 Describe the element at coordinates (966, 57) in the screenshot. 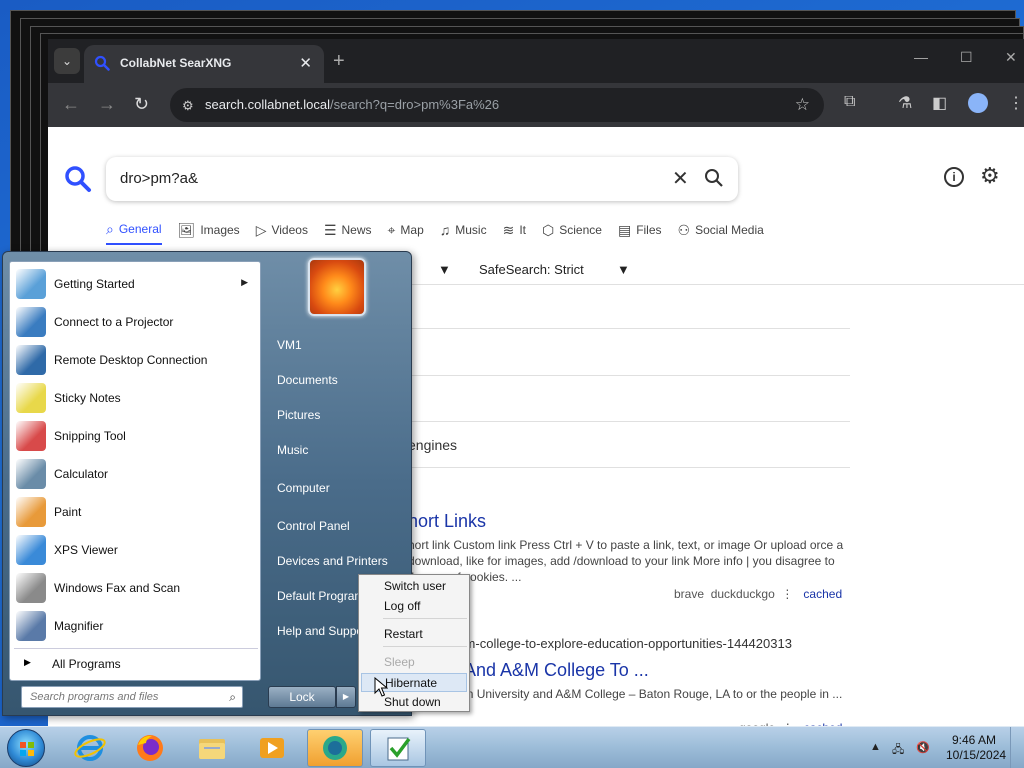

I see `maximize-button: ☐` at that location.